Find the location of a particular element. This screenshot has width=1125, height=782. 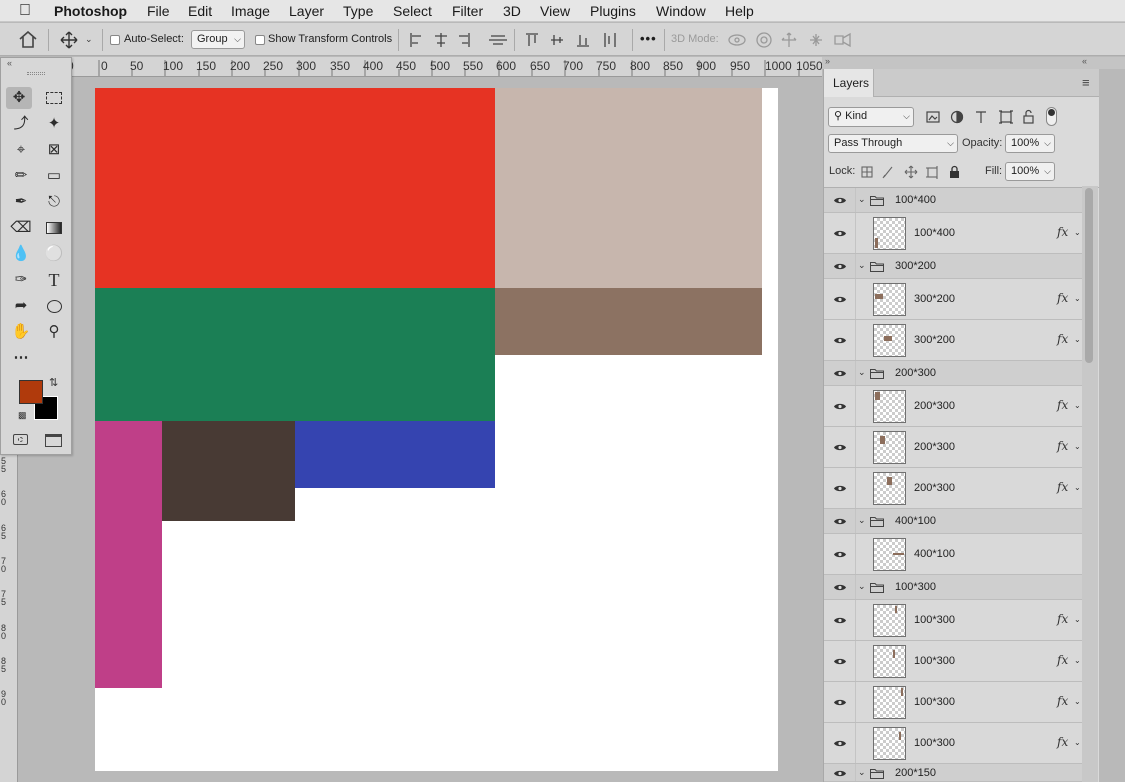

menu-type: Type is located at coordinates (358, 11).